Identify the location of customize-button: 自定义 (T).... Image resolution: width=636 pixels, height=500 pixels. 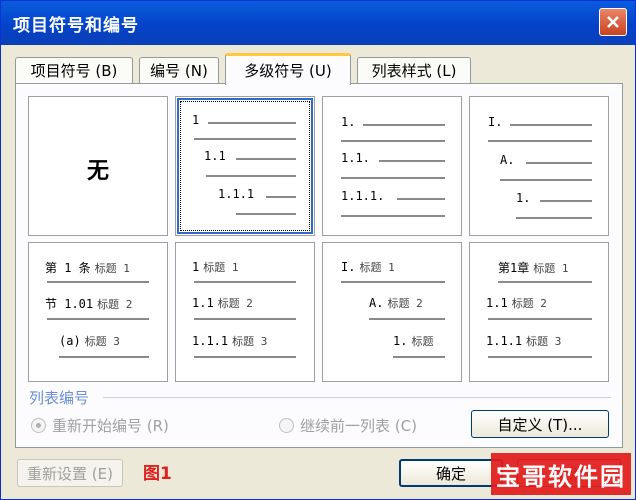
(540, 424).